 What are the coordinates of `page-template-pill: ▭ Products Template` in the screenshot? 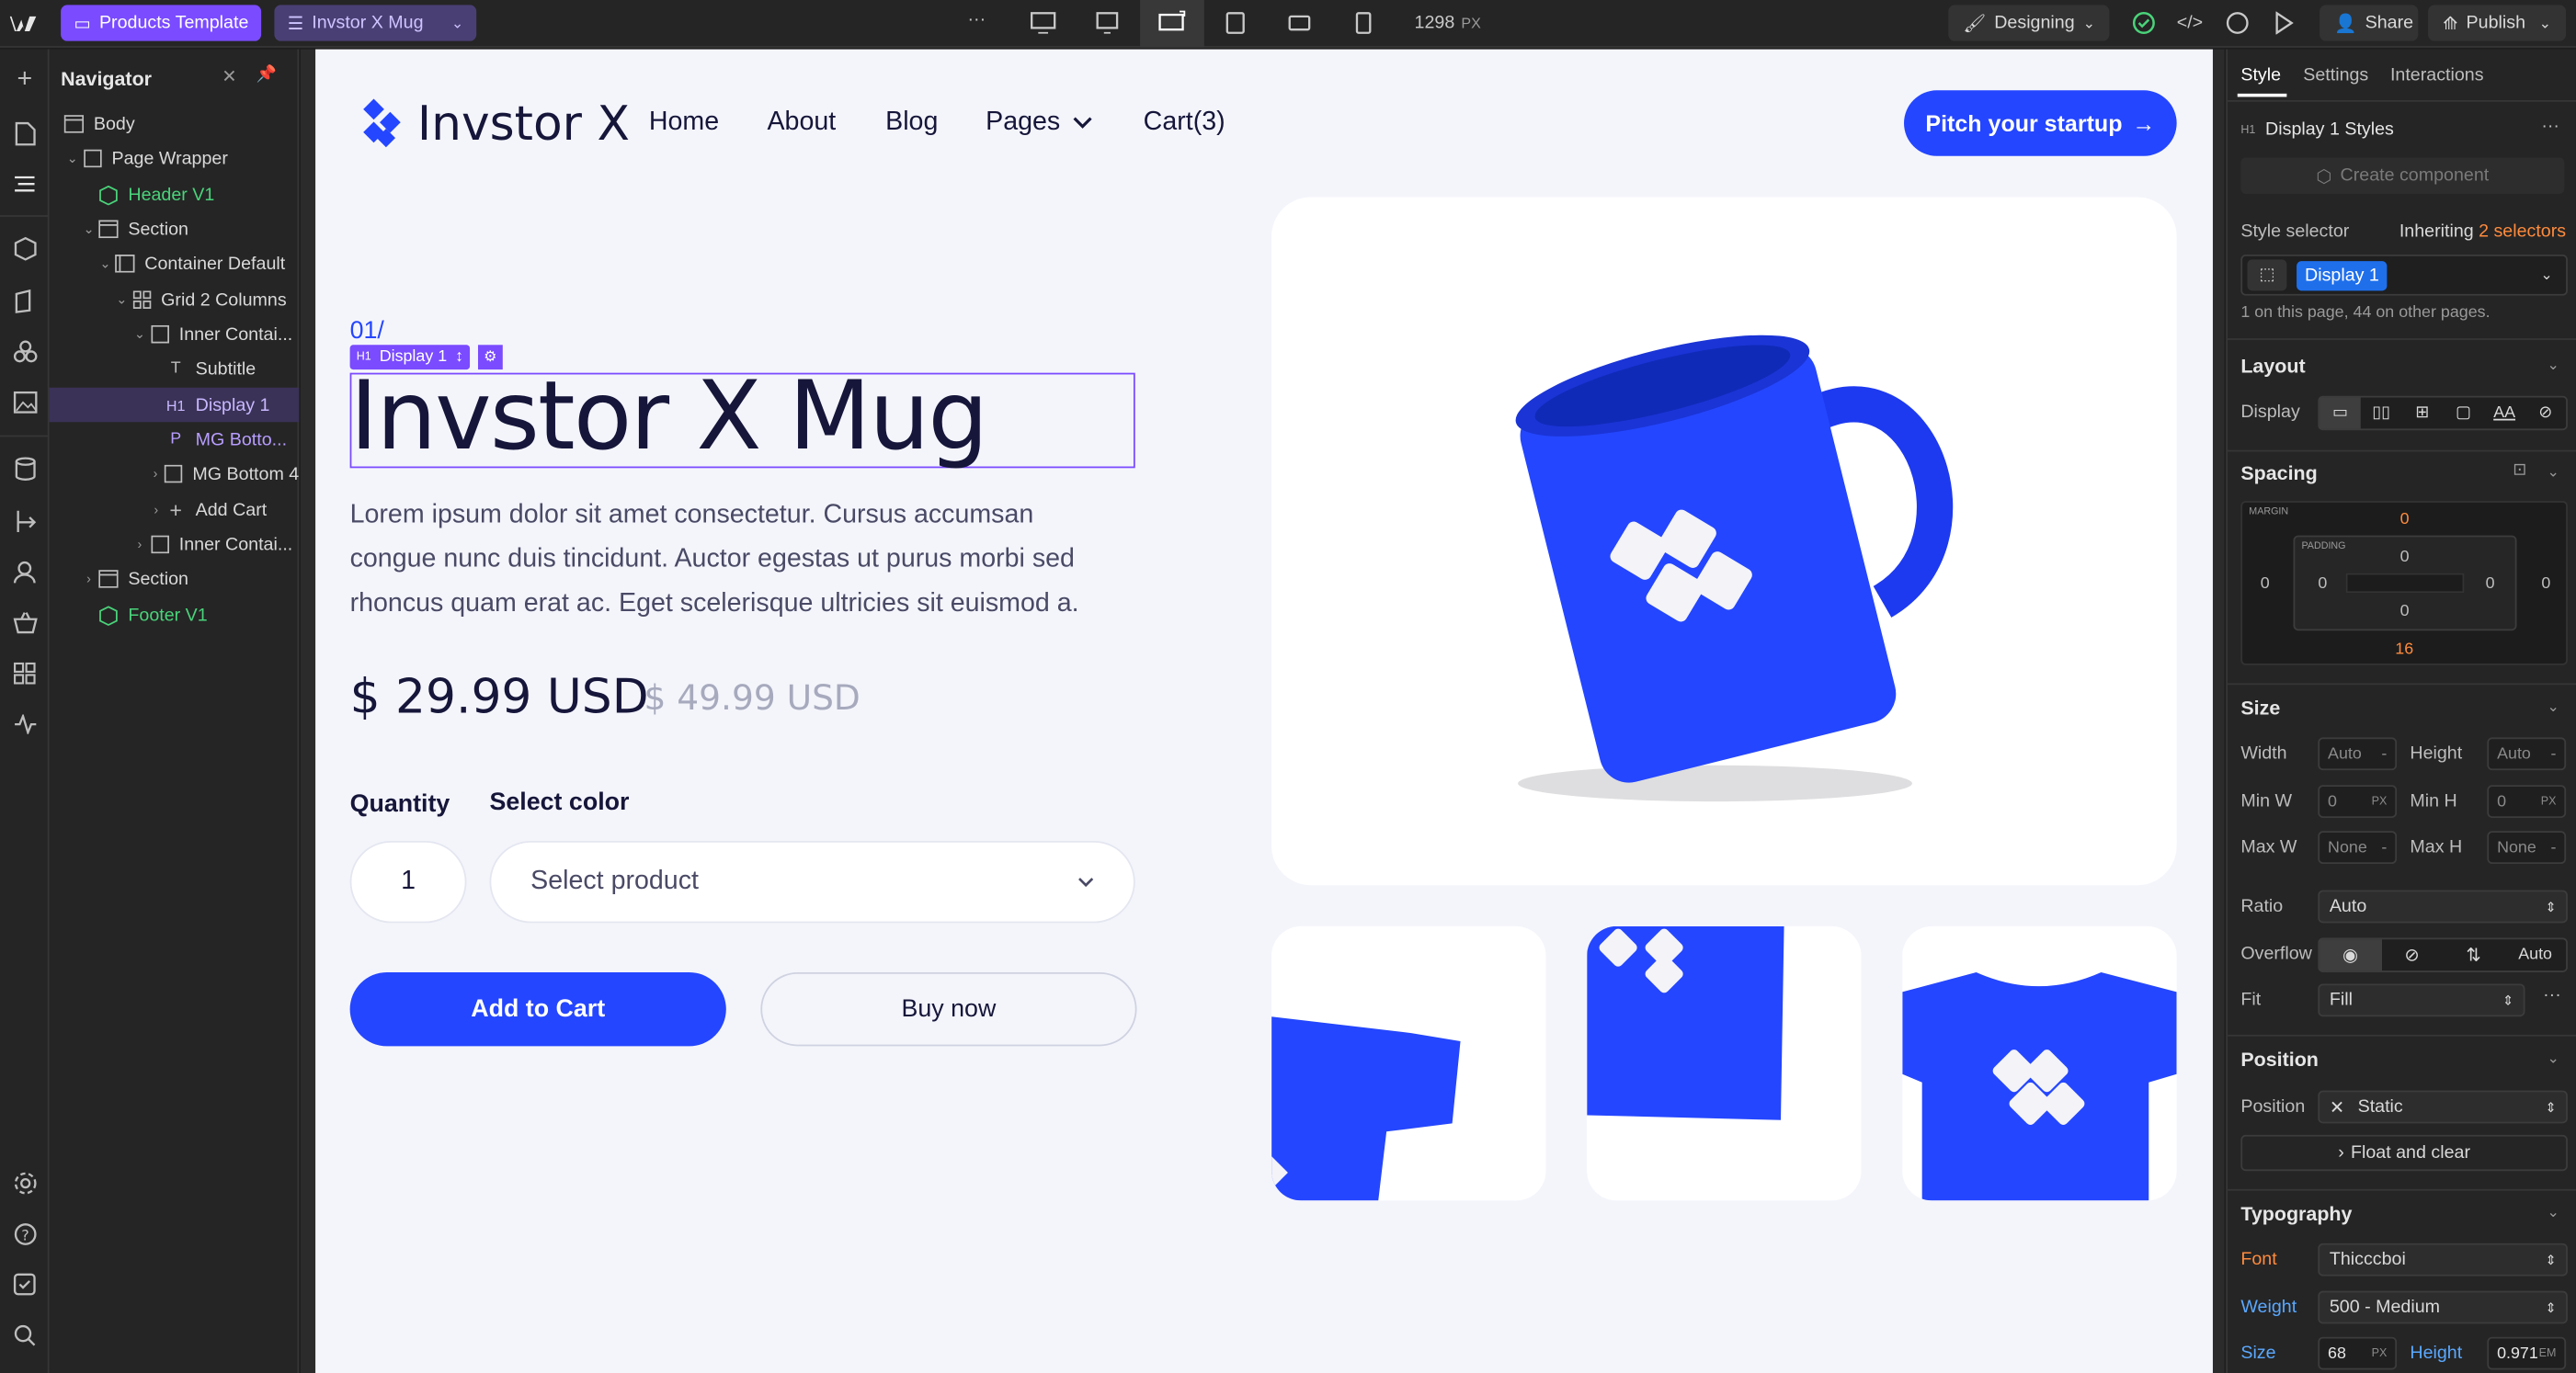 It's located at (161, 23).